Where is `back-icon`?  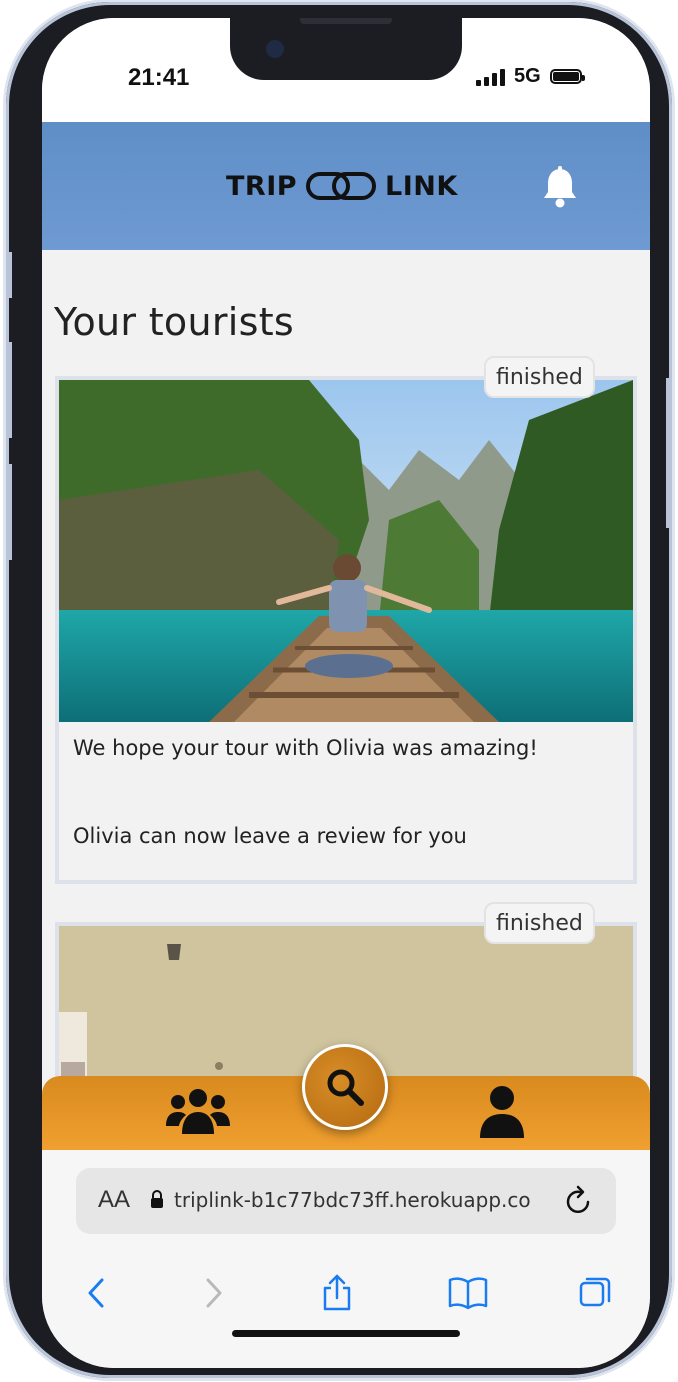 back-icon is located at coordinates (97, 1293).